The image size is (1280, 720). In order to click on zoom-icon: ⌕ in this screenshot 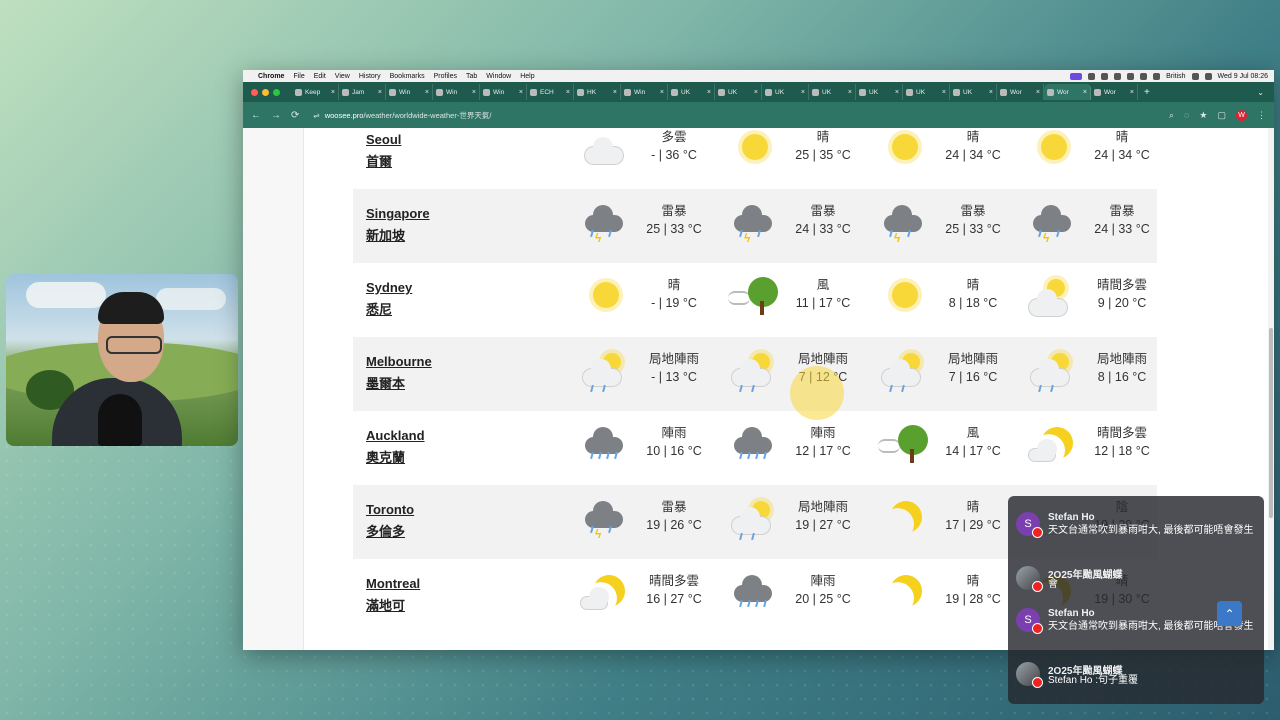, I will do `click(1171, 115)`.